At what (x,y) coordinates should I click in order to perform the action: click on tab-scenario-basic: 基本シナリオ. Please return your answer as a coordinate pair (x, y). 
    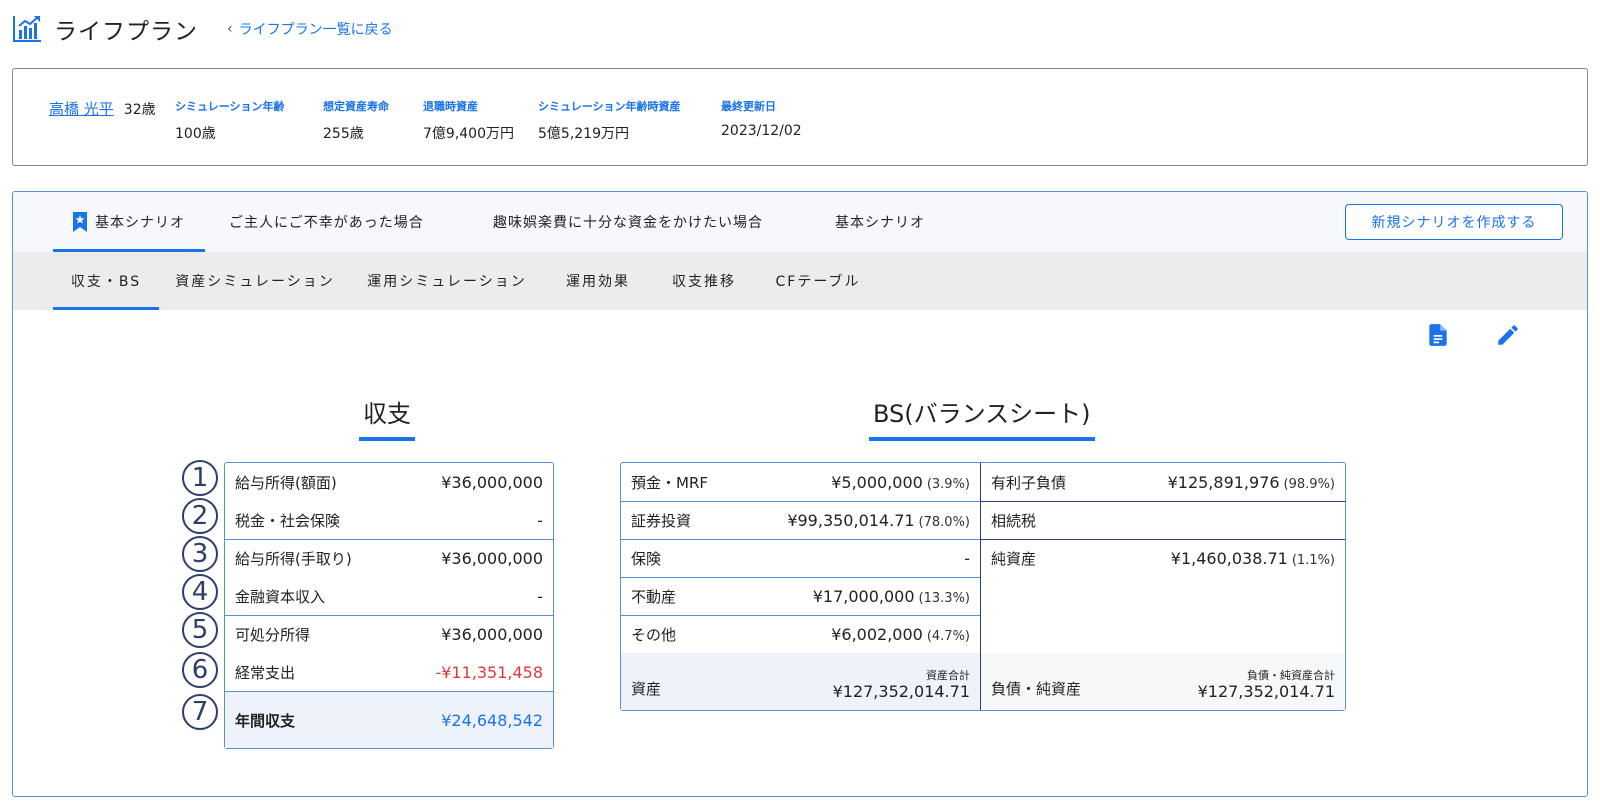
    Looking at the image, I should click on (129, 222).